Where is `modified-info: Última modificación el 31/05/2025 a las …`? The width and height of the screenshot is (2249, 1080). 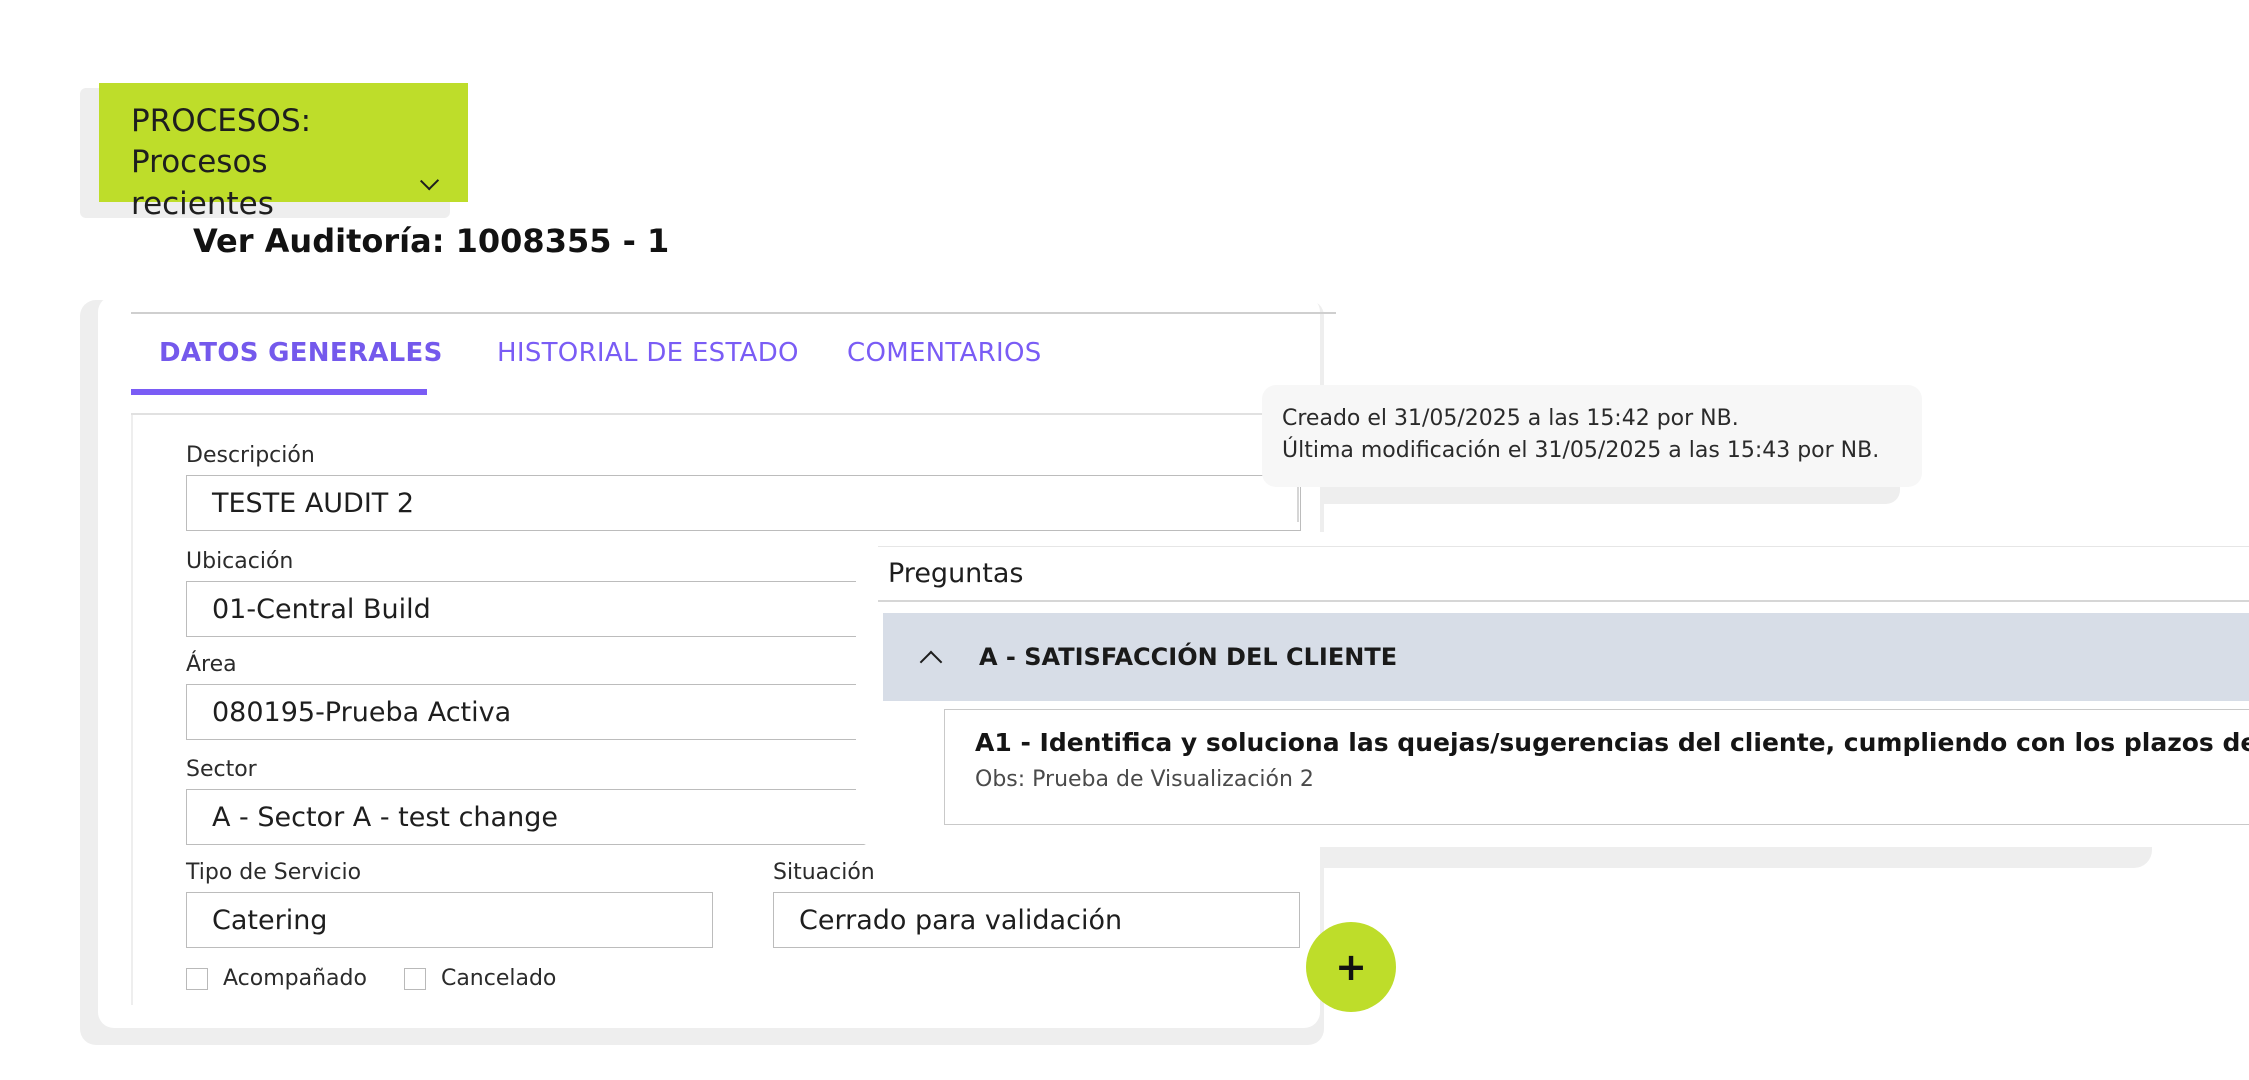
modified-info: Última modificación el 31/05/2025 a las … is located at coordinates (1581, 450).